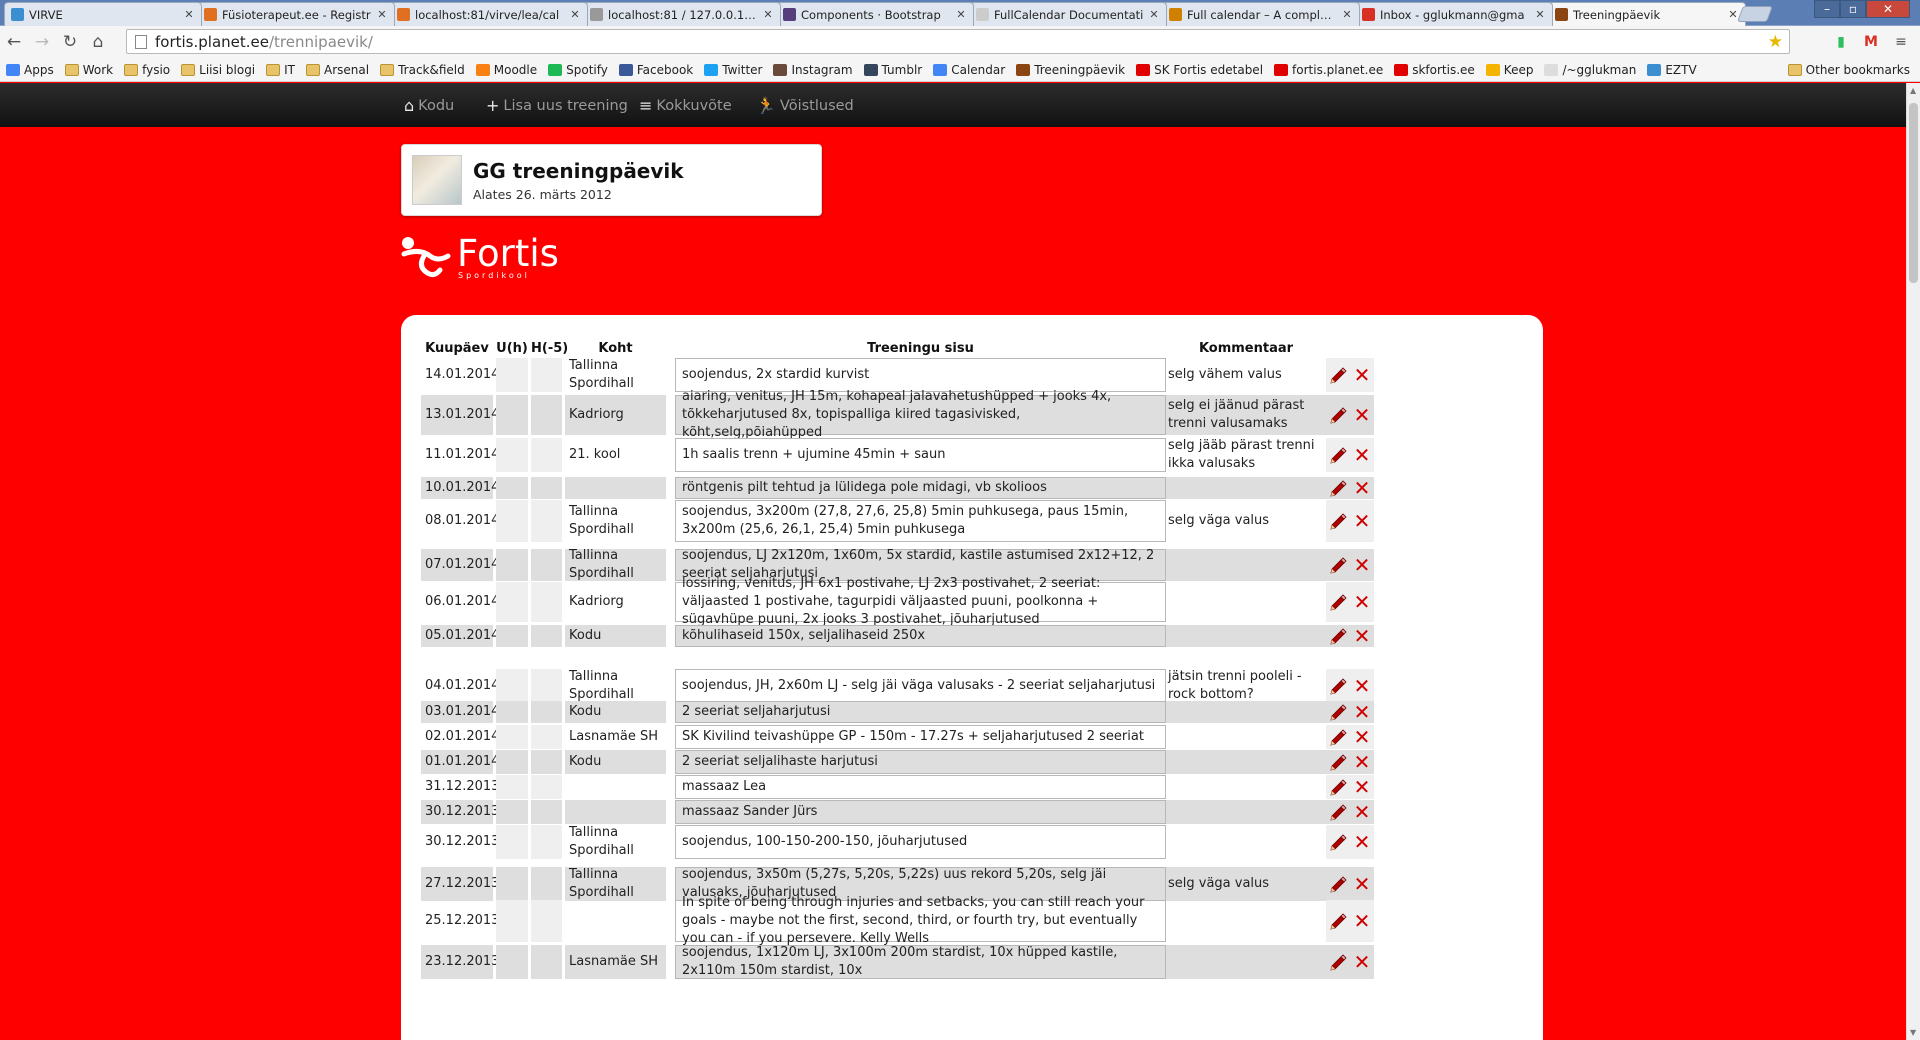 The image size is (1920, 1040). What do you see at coordinates (280, 70) in the screenshot?
I see `bookmark-item: IT` at bounding box center [280, 70].